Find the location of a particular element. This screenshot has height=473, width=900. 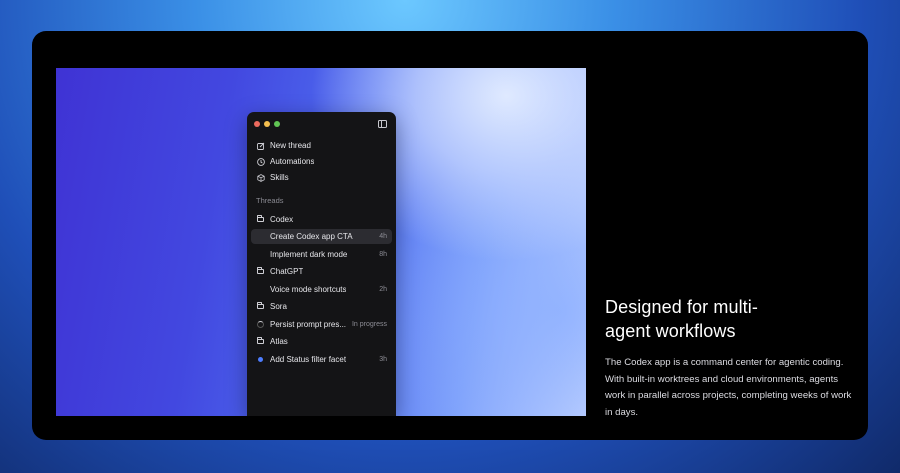

folder-label: ChatGPT is located at coordinates (287, 271).